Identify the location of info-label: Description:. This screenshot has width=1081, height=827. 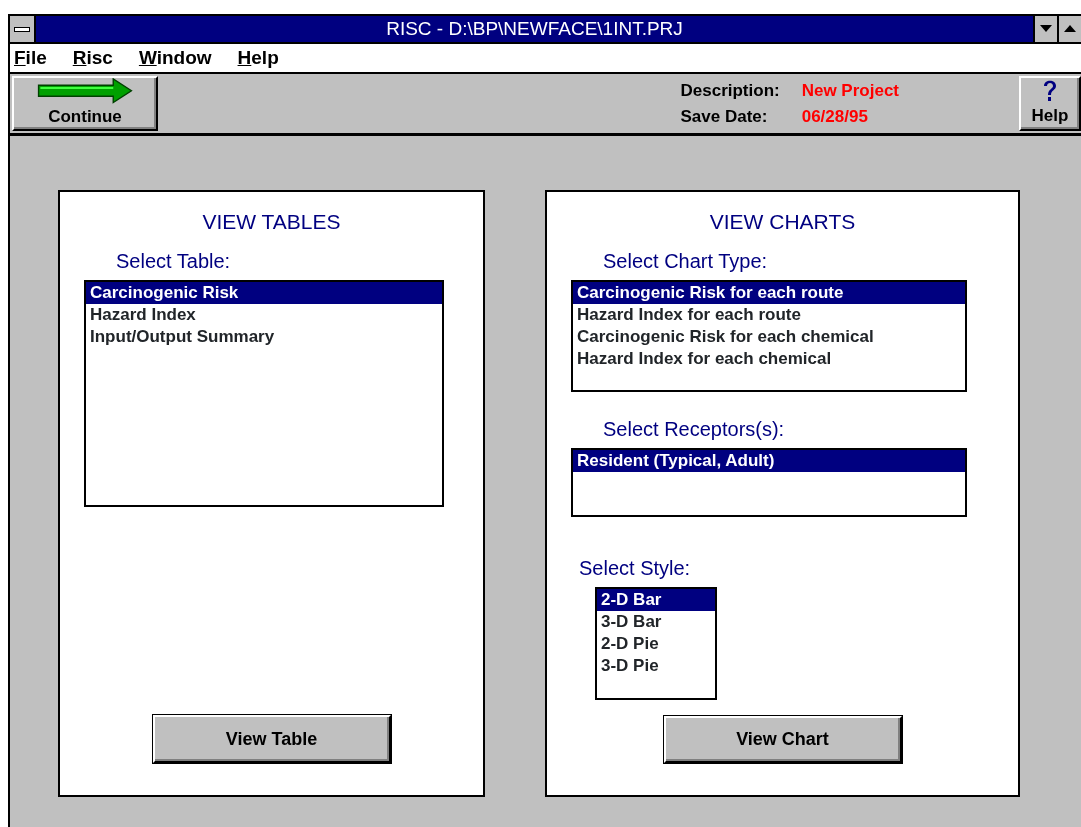
(730, 91).